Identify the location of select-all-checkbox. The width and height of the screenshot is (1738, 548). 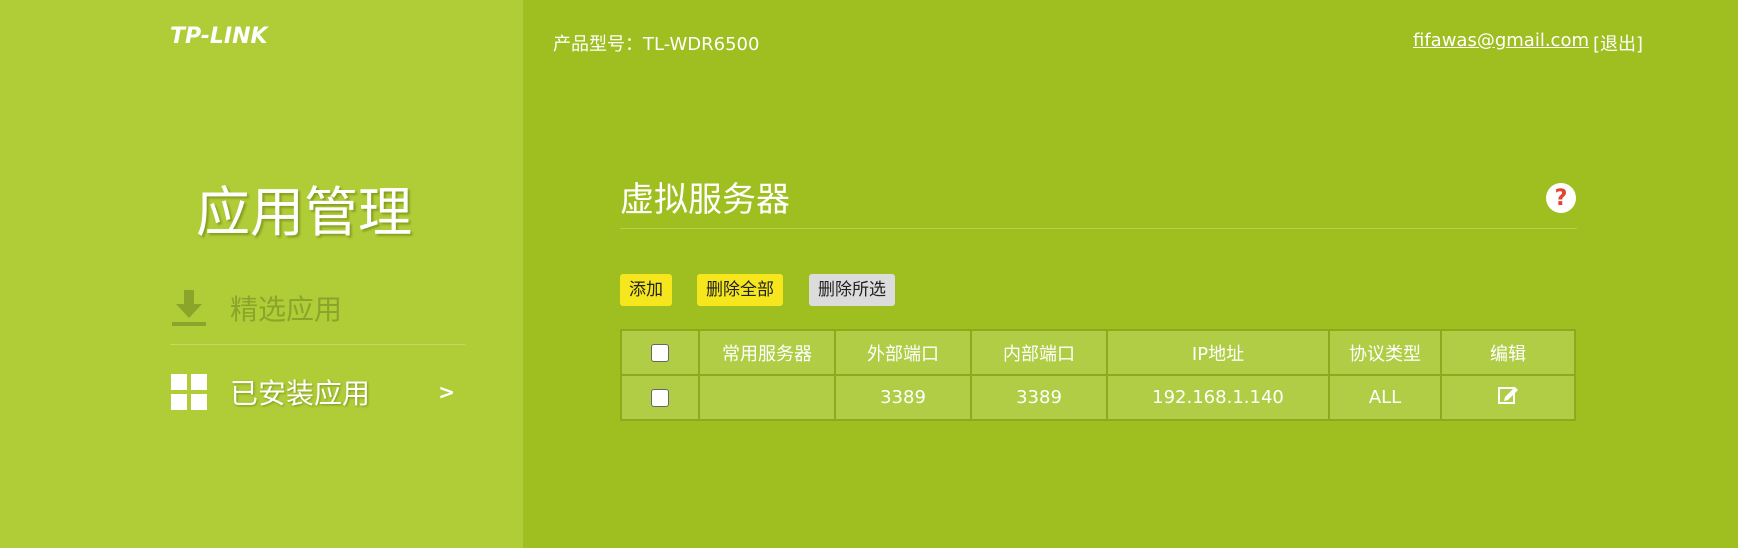
(660, 353).